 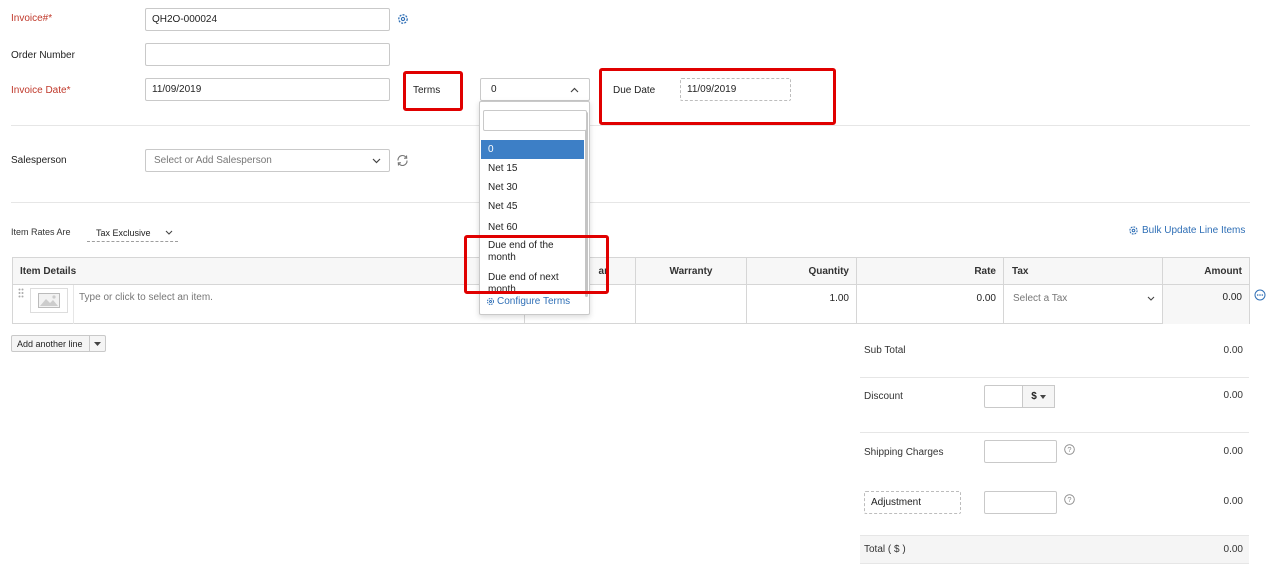 What do you see at coordinates (1054, 549) in the screenshot?
I see `total-row: Total ( $ ) 0.00` at bounding box center [1054, 549].